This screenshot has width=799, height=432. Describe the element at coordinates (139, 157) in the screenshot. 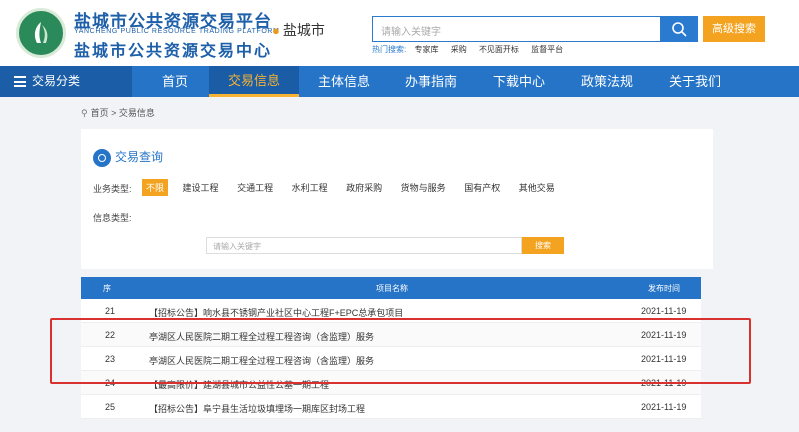

I see `query-title-text: 交易查询` at that location.